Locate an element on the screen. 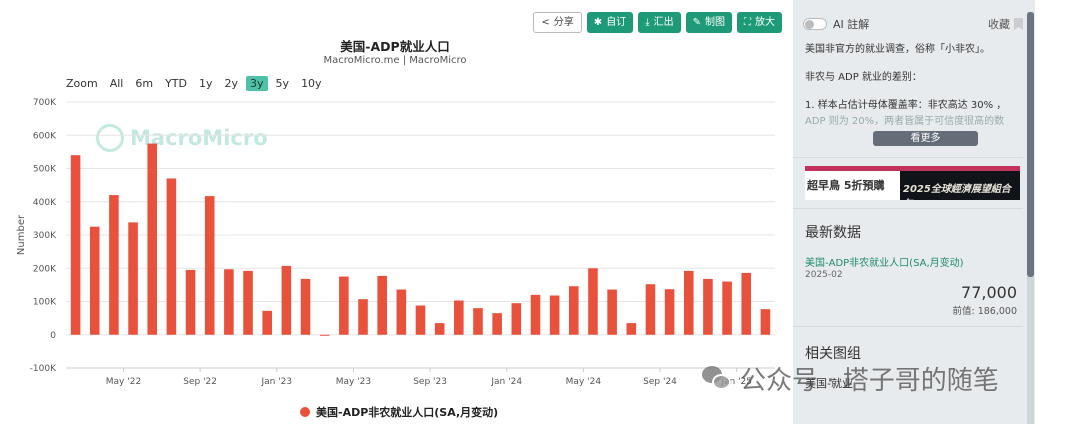  promo-banner: 超早鳥 5折預購 2025全球經濟展望組合包 is located at coordinates (912, 183).